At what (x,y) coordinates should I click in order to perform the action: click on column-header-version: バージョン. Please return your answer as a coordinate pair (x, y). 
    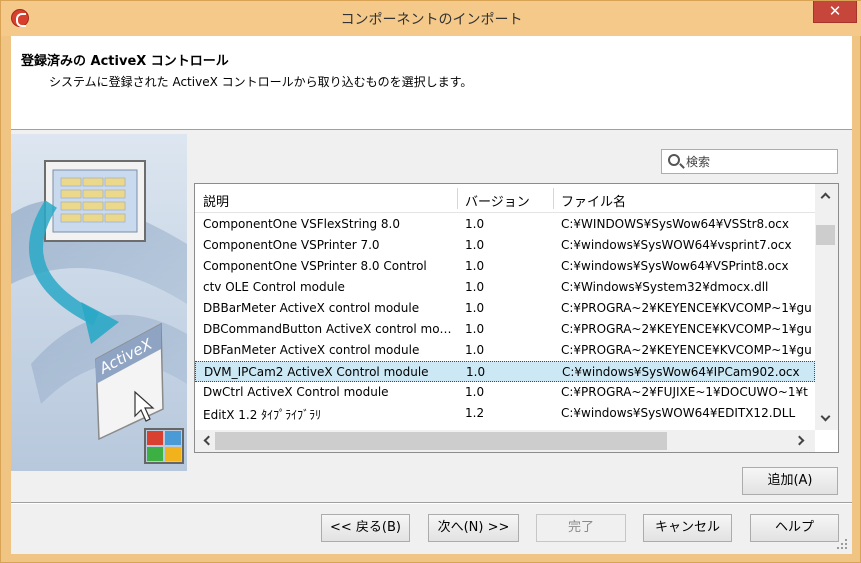
    Looking at the image, I should click on (497, 200).